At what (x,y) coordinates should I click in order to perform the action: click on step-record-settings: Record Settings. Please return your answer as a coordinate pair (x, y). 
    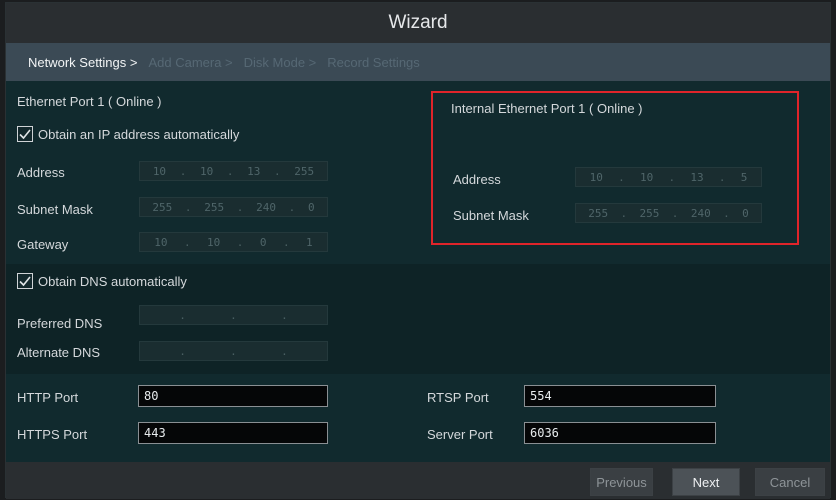
    Looking at the image, I should click on (373, 62).